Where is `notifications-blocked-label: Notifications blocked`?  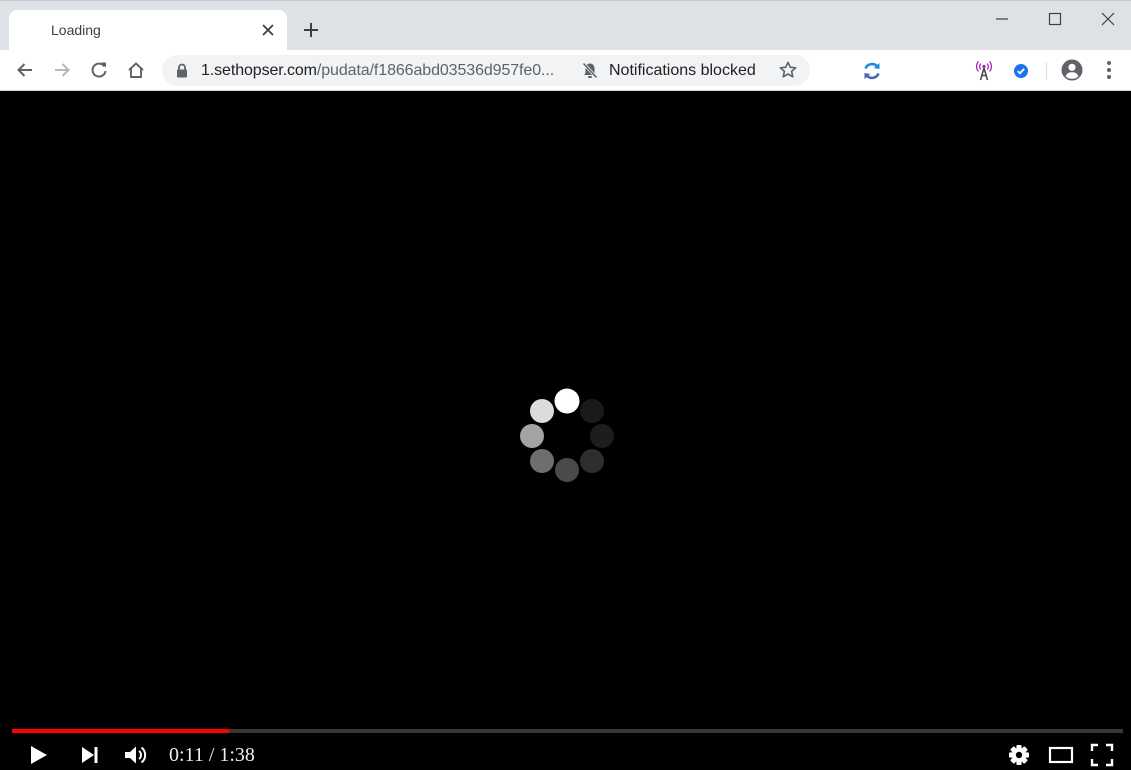
notifications-blocked-label: Notifications blocked is located at coordinates (682, 71).